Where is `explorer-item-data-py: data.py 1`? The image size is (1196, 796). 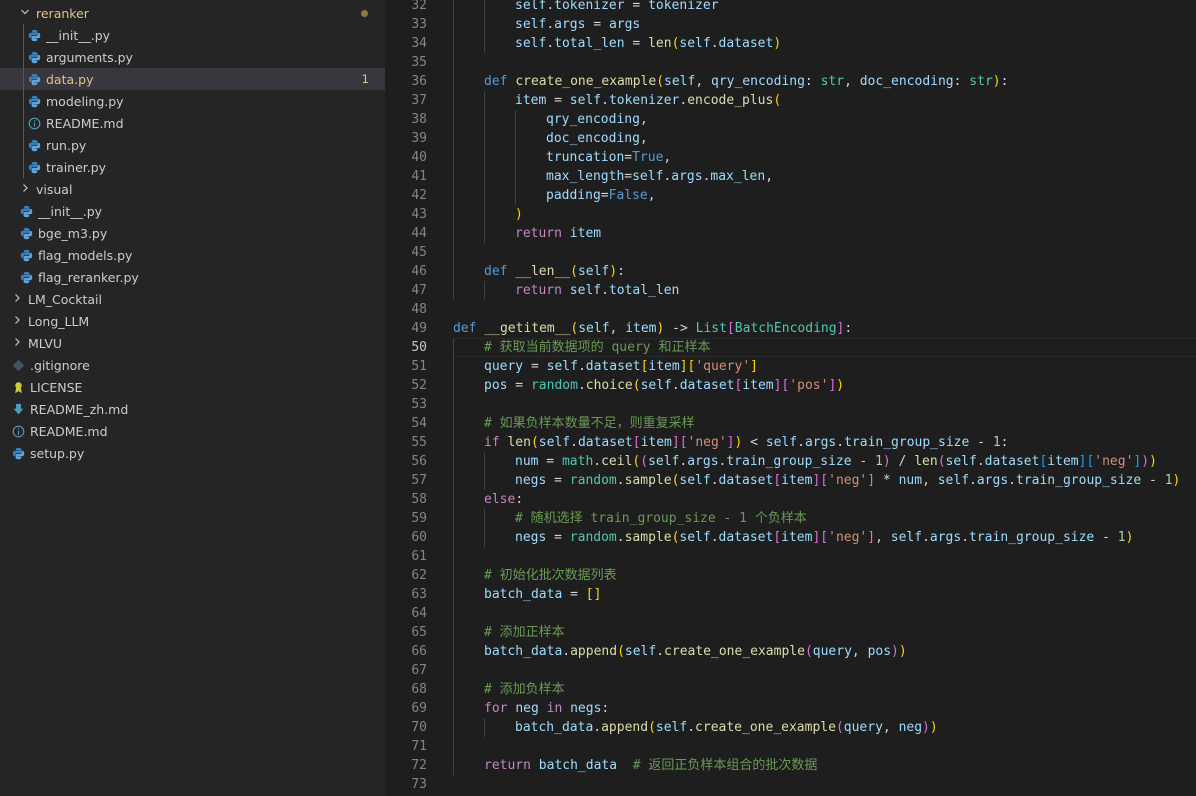 explorer-item-data-py: data.py 1 is located at coordinates (192, 79).